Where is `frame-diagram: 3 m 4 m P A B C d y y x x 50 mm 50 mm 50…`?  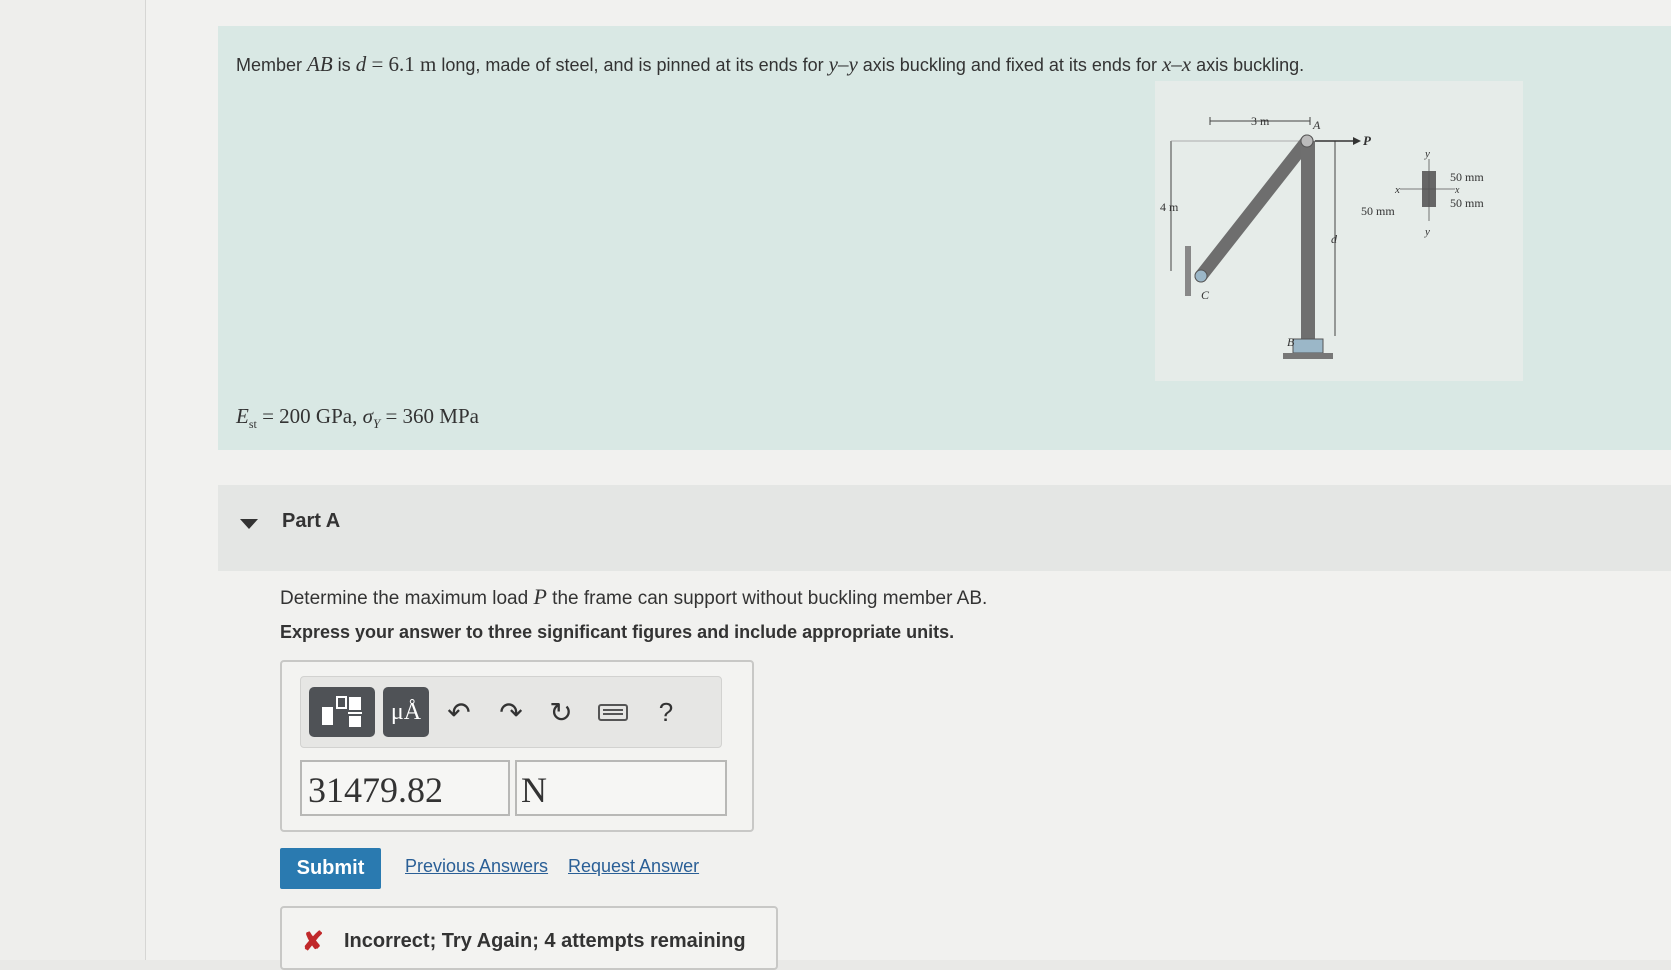 frame-diagram: 3 m 4 m P A B C d y y x x 50 mm 50 mm 50… is located at coordinates (1322, 236).